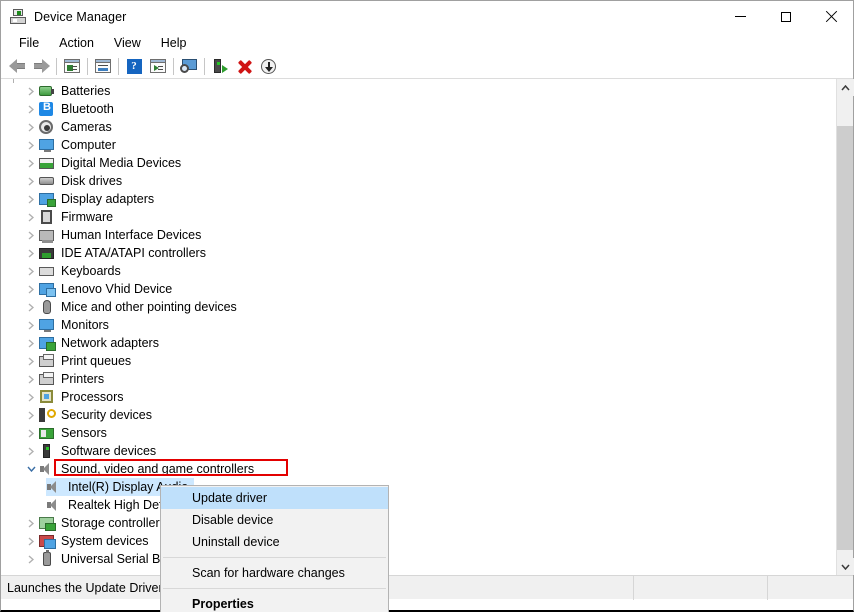 This screenshot has height=612, width=854. I want to click on forward-button, so click(41, 66).